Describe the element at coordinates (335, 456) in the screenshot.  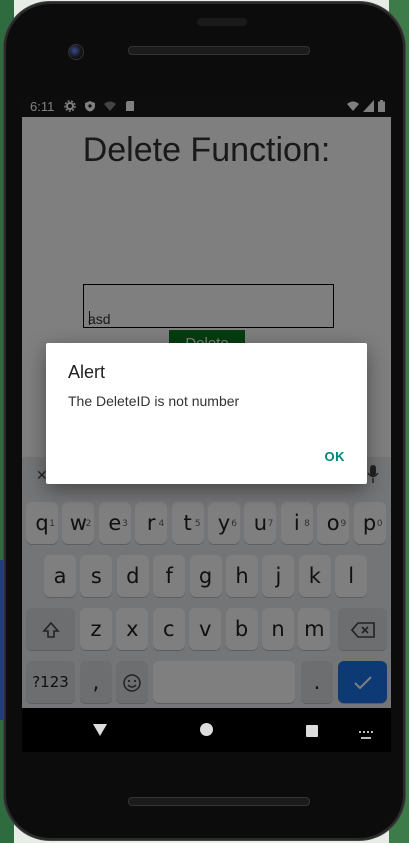
I see `ok-button: OK` at that location.